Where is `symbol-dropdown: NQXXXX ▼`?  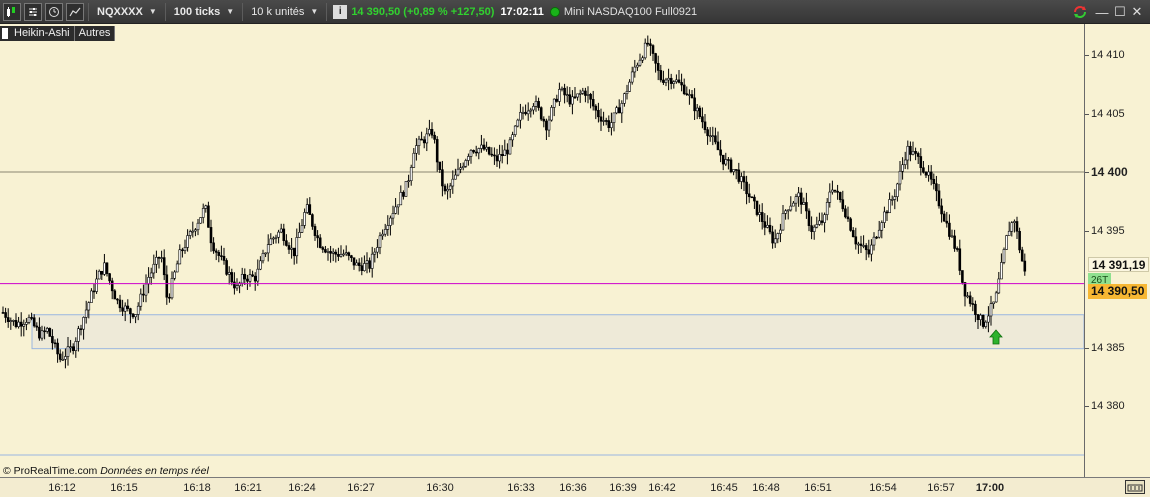 symbol-dropdown: NQXXXX ▼ is located at coordinates (127, 12).